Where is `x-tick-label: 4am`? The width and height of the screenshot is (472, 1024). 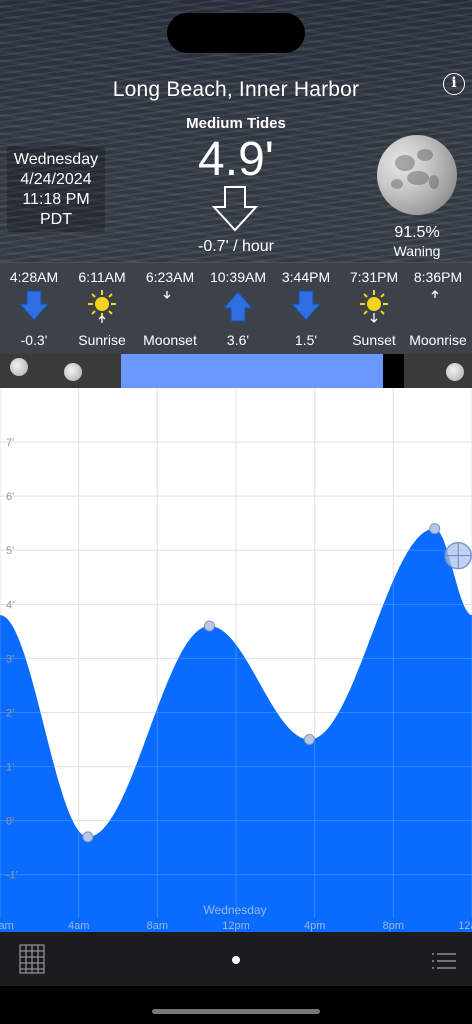
x-tick-label: 4am is located at coordinates (78, 926).